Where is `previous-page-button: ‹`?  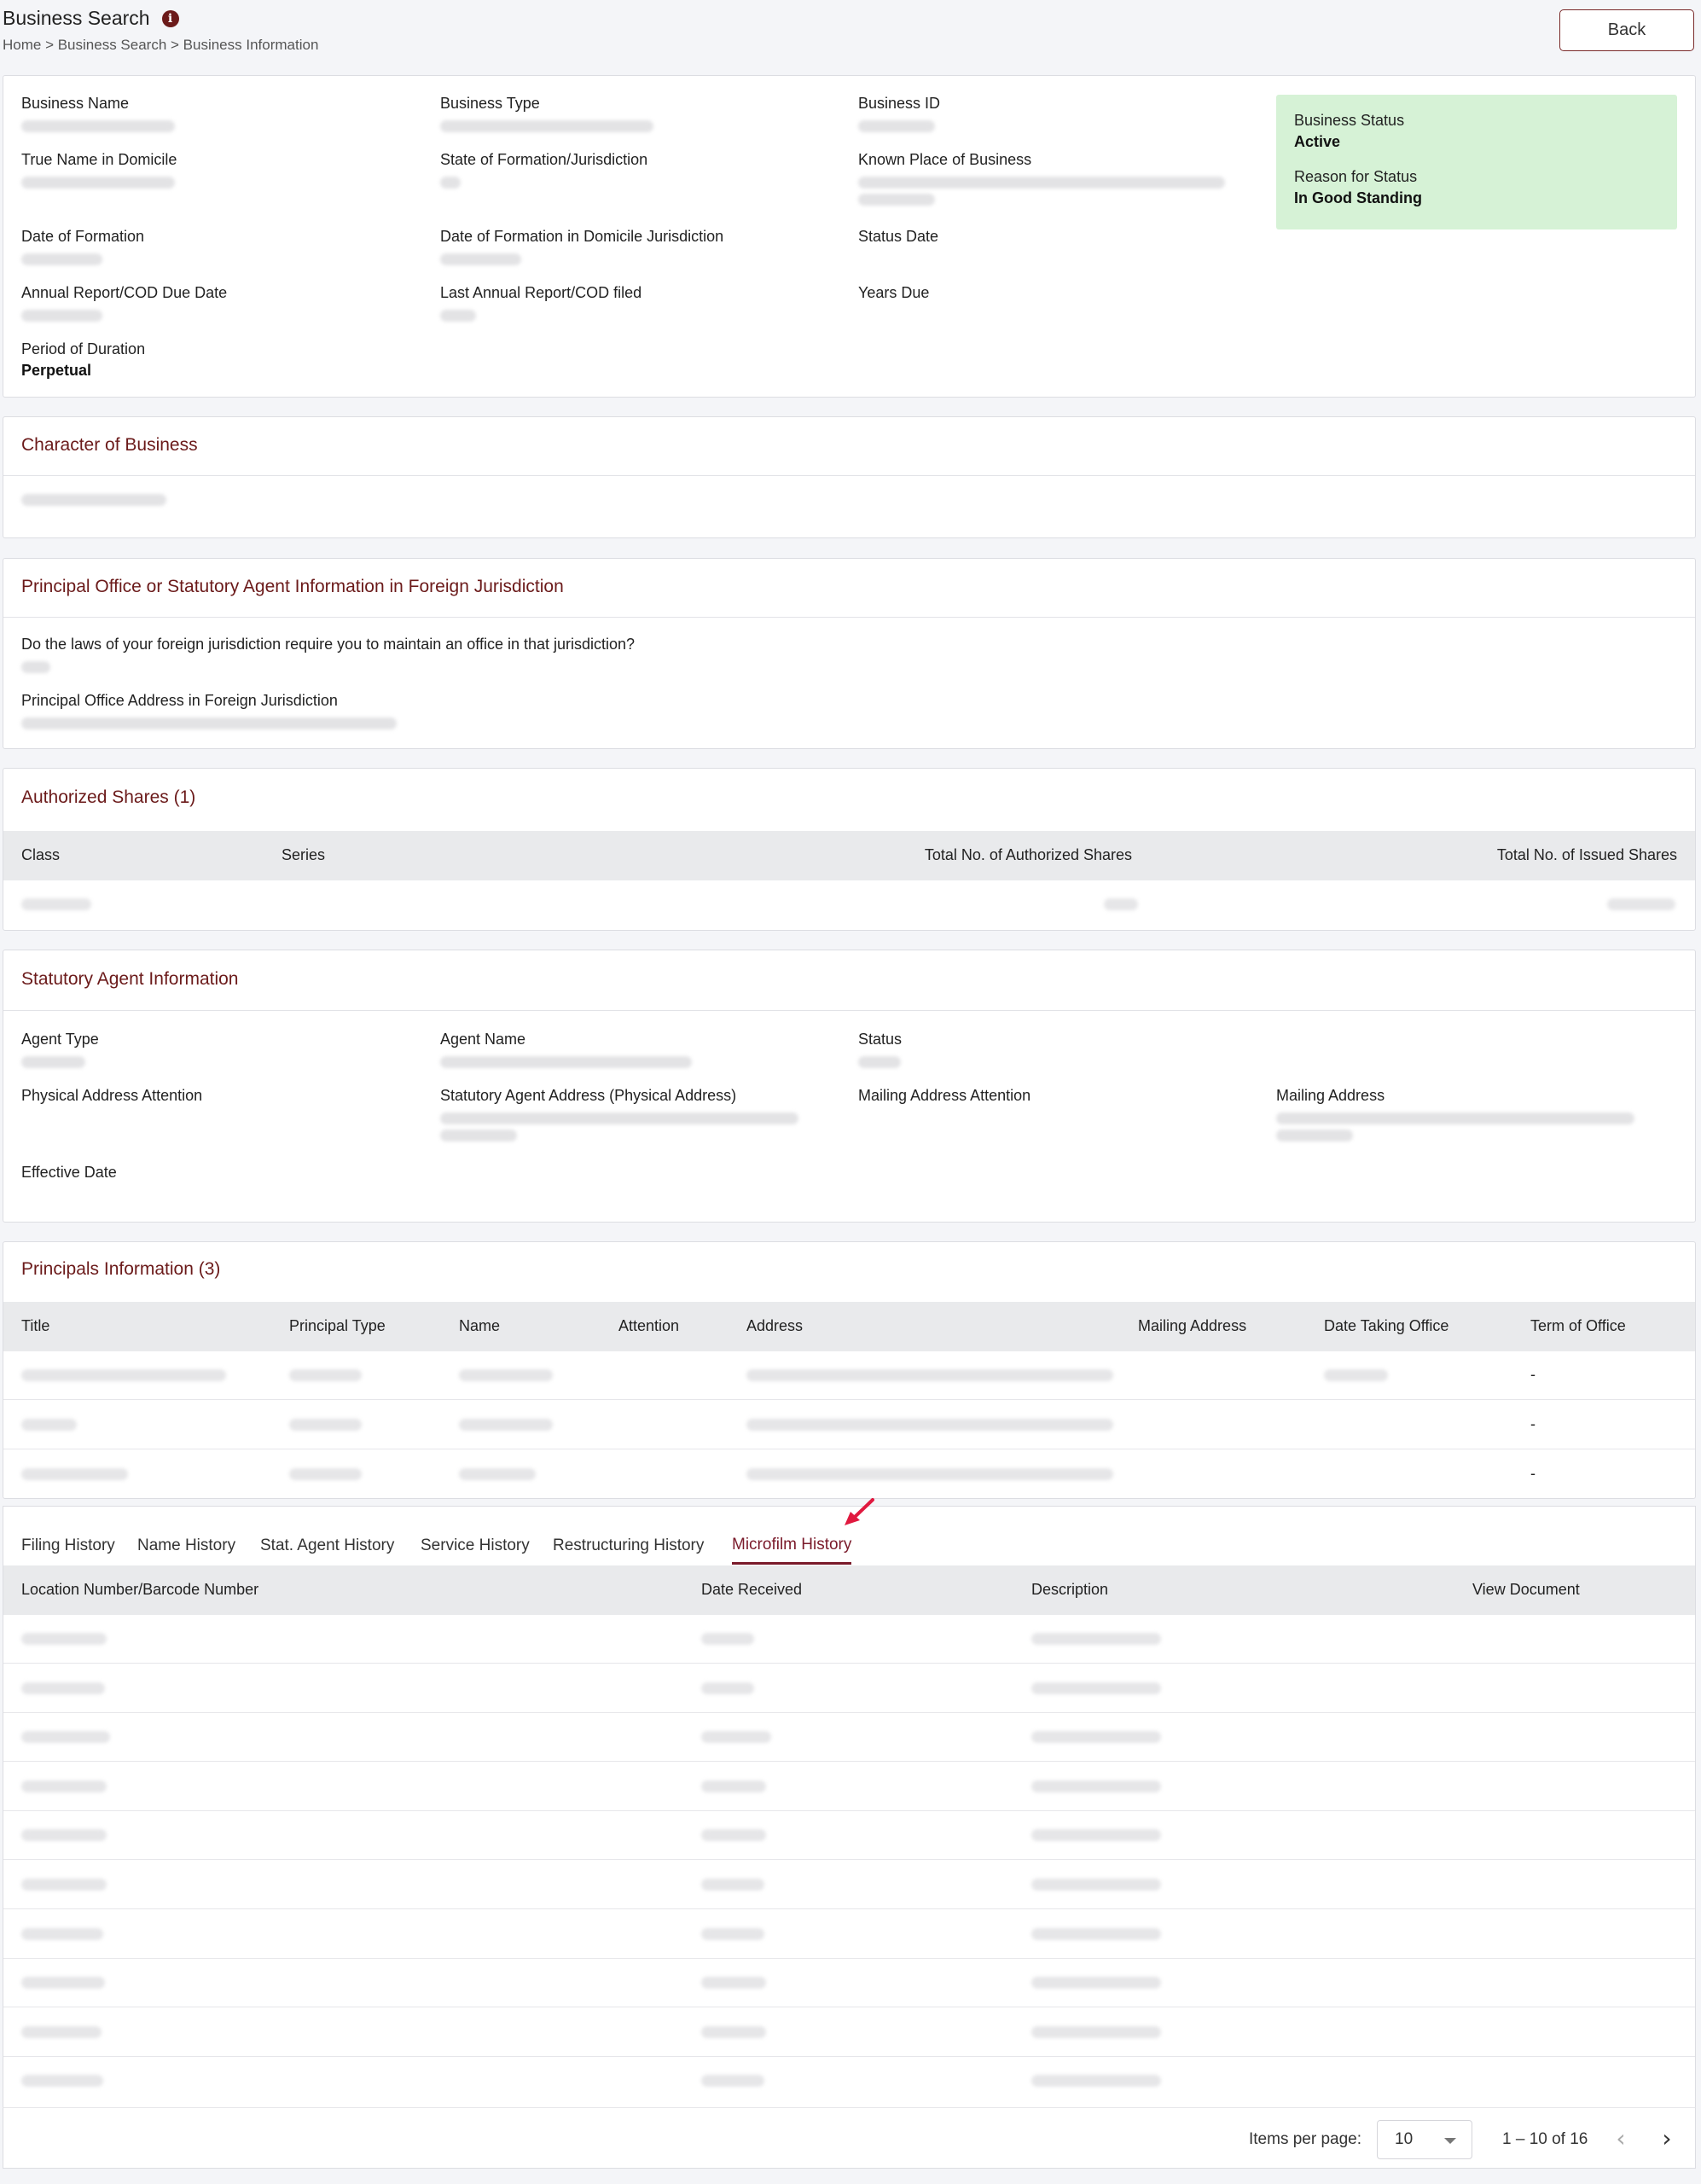
previous-page-button: ‹ is located at coordinates (1620, 2139).